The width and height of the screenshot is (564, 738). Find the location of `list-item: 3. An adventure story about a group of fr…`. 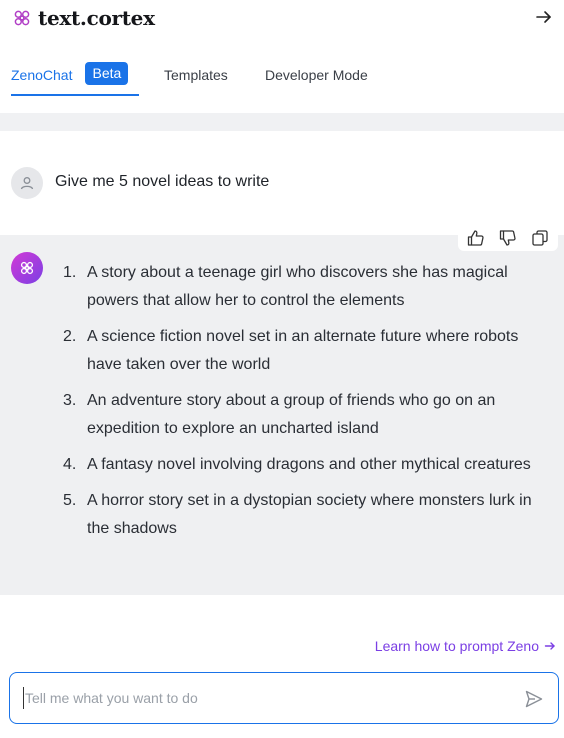

list-item: 3. An adventure story about a group of fr… is located at coordinates (306, 415).